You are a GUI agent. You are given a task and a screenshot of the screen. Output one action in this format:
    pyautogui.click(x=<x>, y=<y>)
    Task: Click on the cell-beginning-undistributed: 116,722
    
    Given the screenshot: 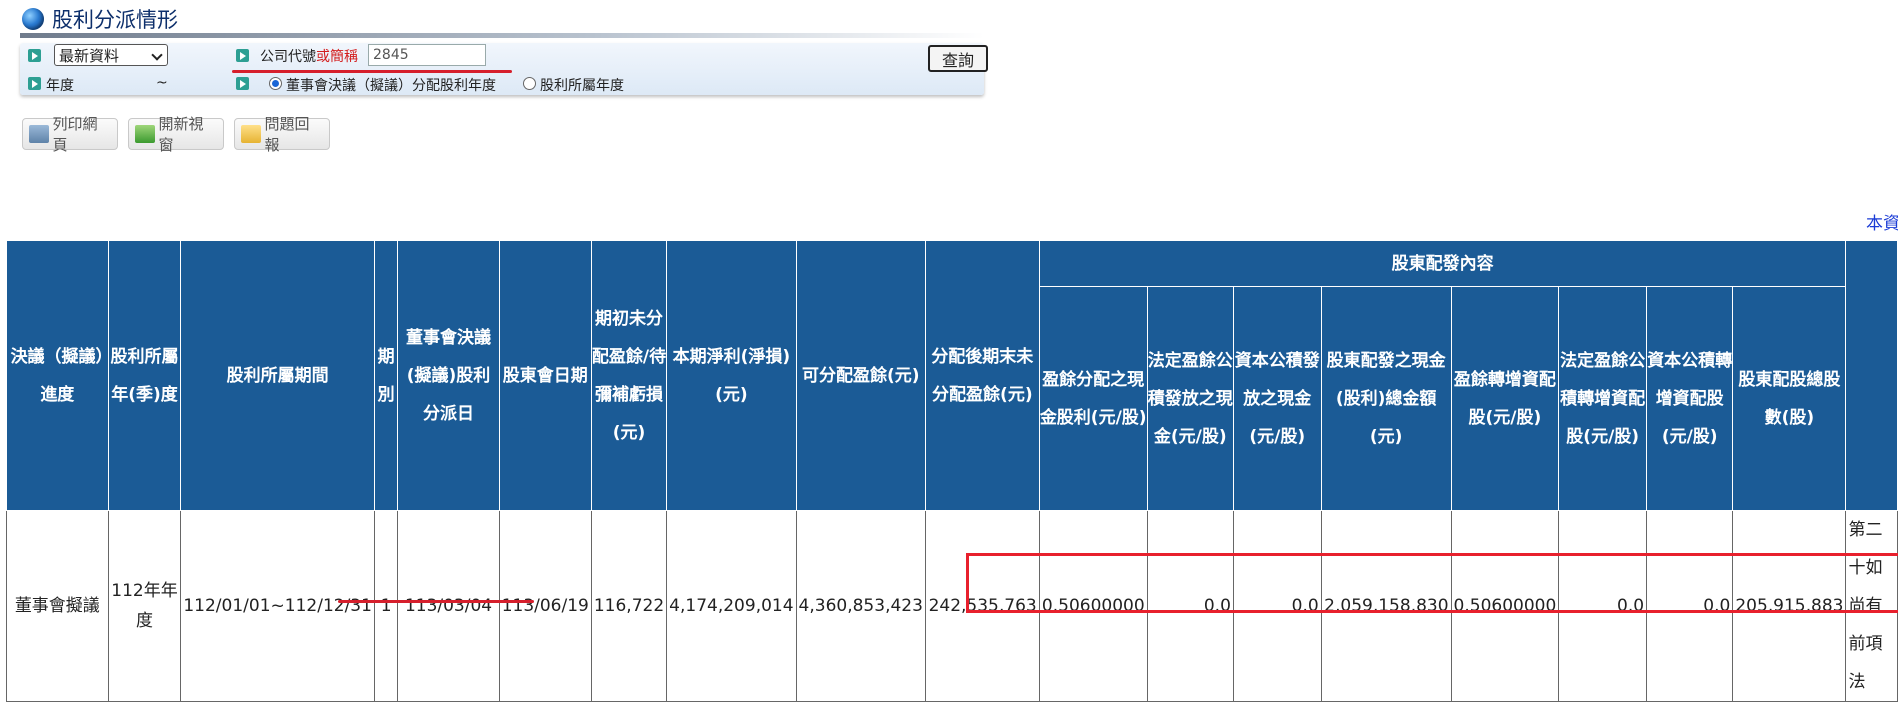 What is the action you would take?
    pyautogui.click(x=629, y=606)
    